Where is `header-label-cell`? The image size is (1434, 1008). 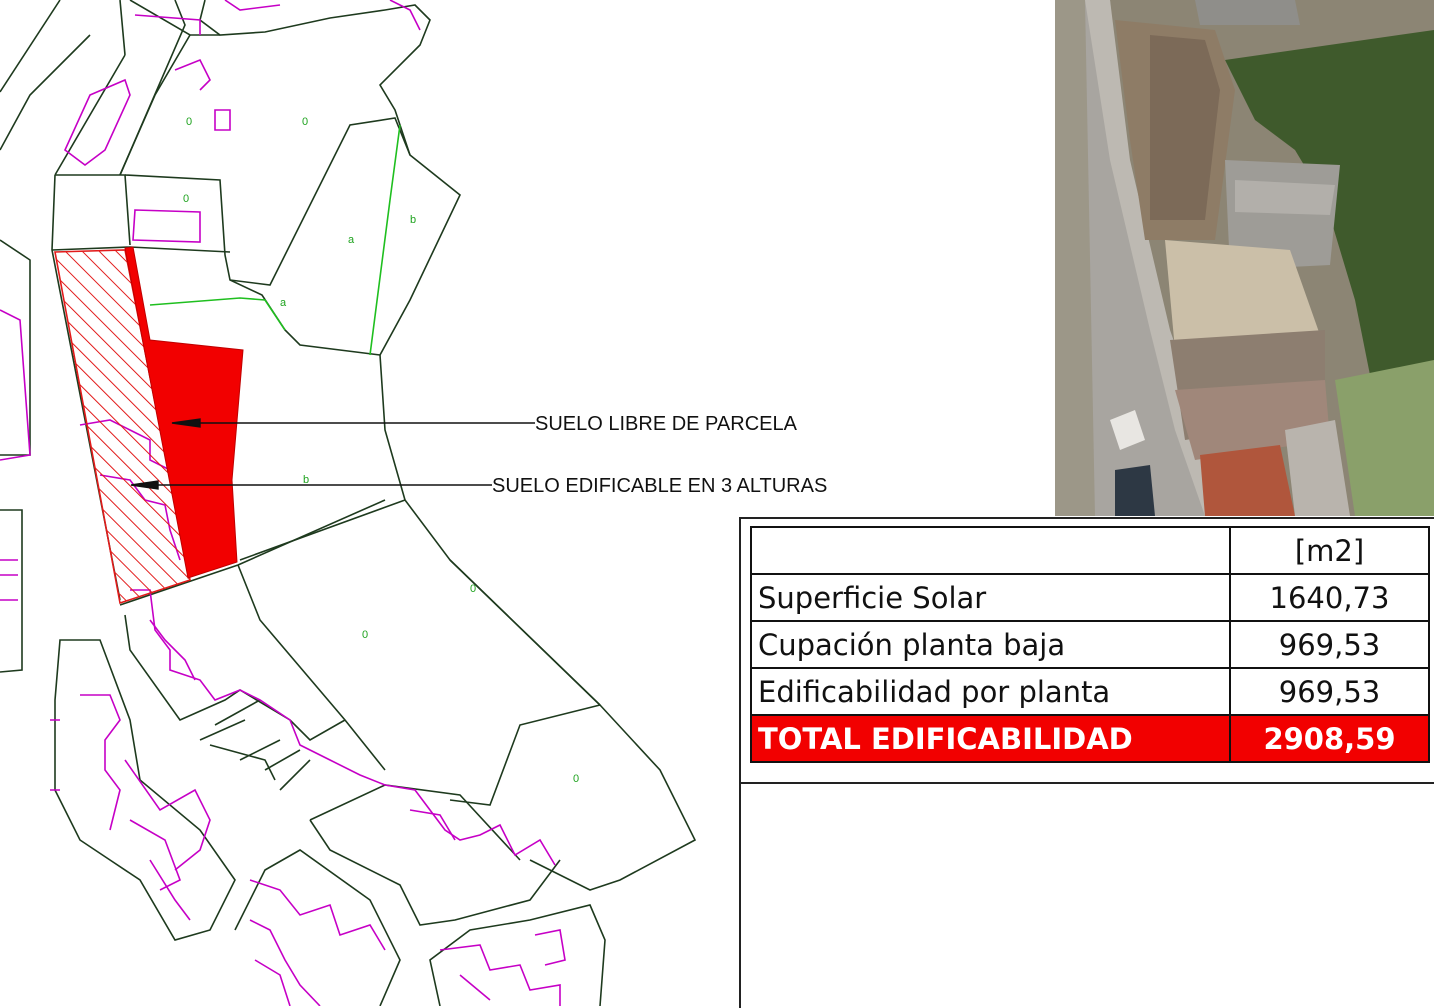
header-label-cell is located at coordinates (990, 550).